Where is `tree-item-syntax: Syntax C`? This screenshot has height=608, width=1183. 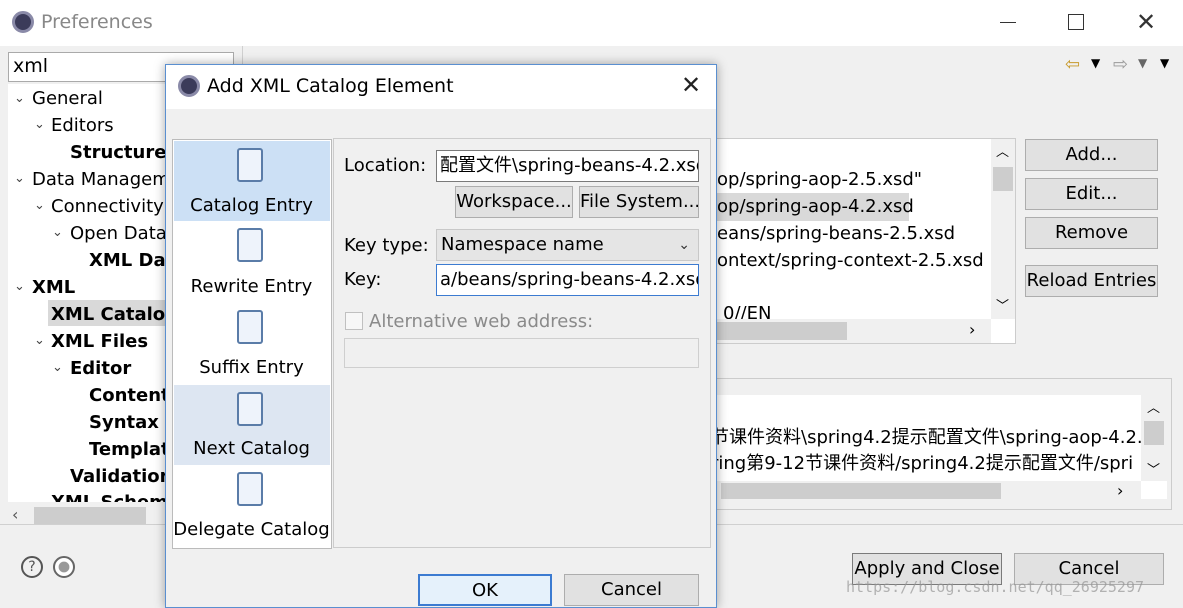 tree-item-syntax: Syntax C is located at coordinates (127, 422).